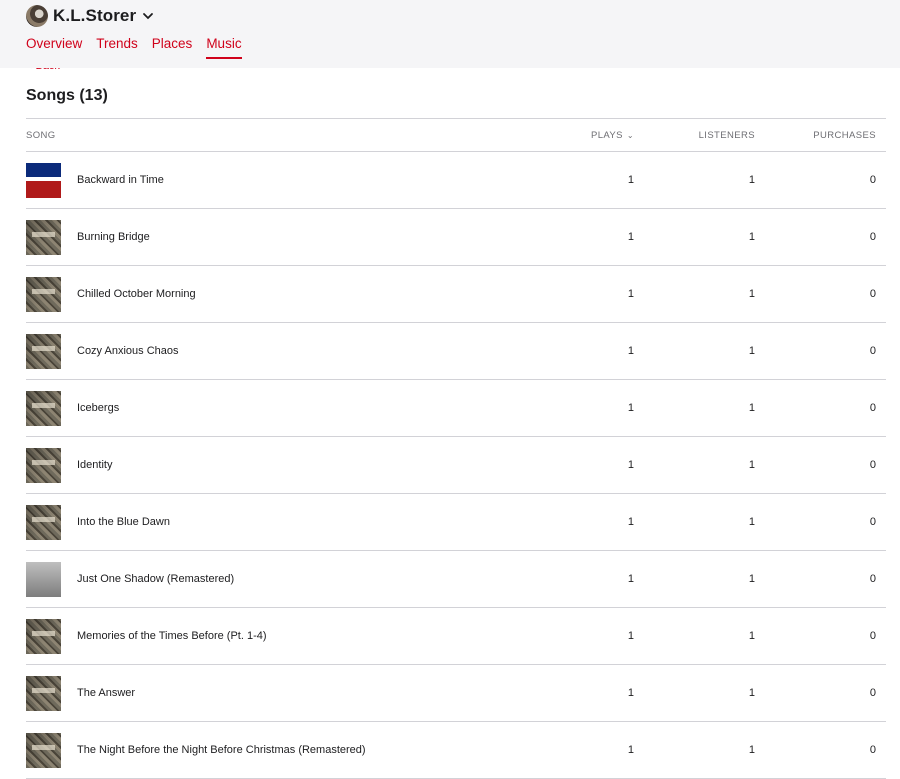  I want to click on table-row: Just One Shadow (Remastered) 1 1 0, so click(456, 579).